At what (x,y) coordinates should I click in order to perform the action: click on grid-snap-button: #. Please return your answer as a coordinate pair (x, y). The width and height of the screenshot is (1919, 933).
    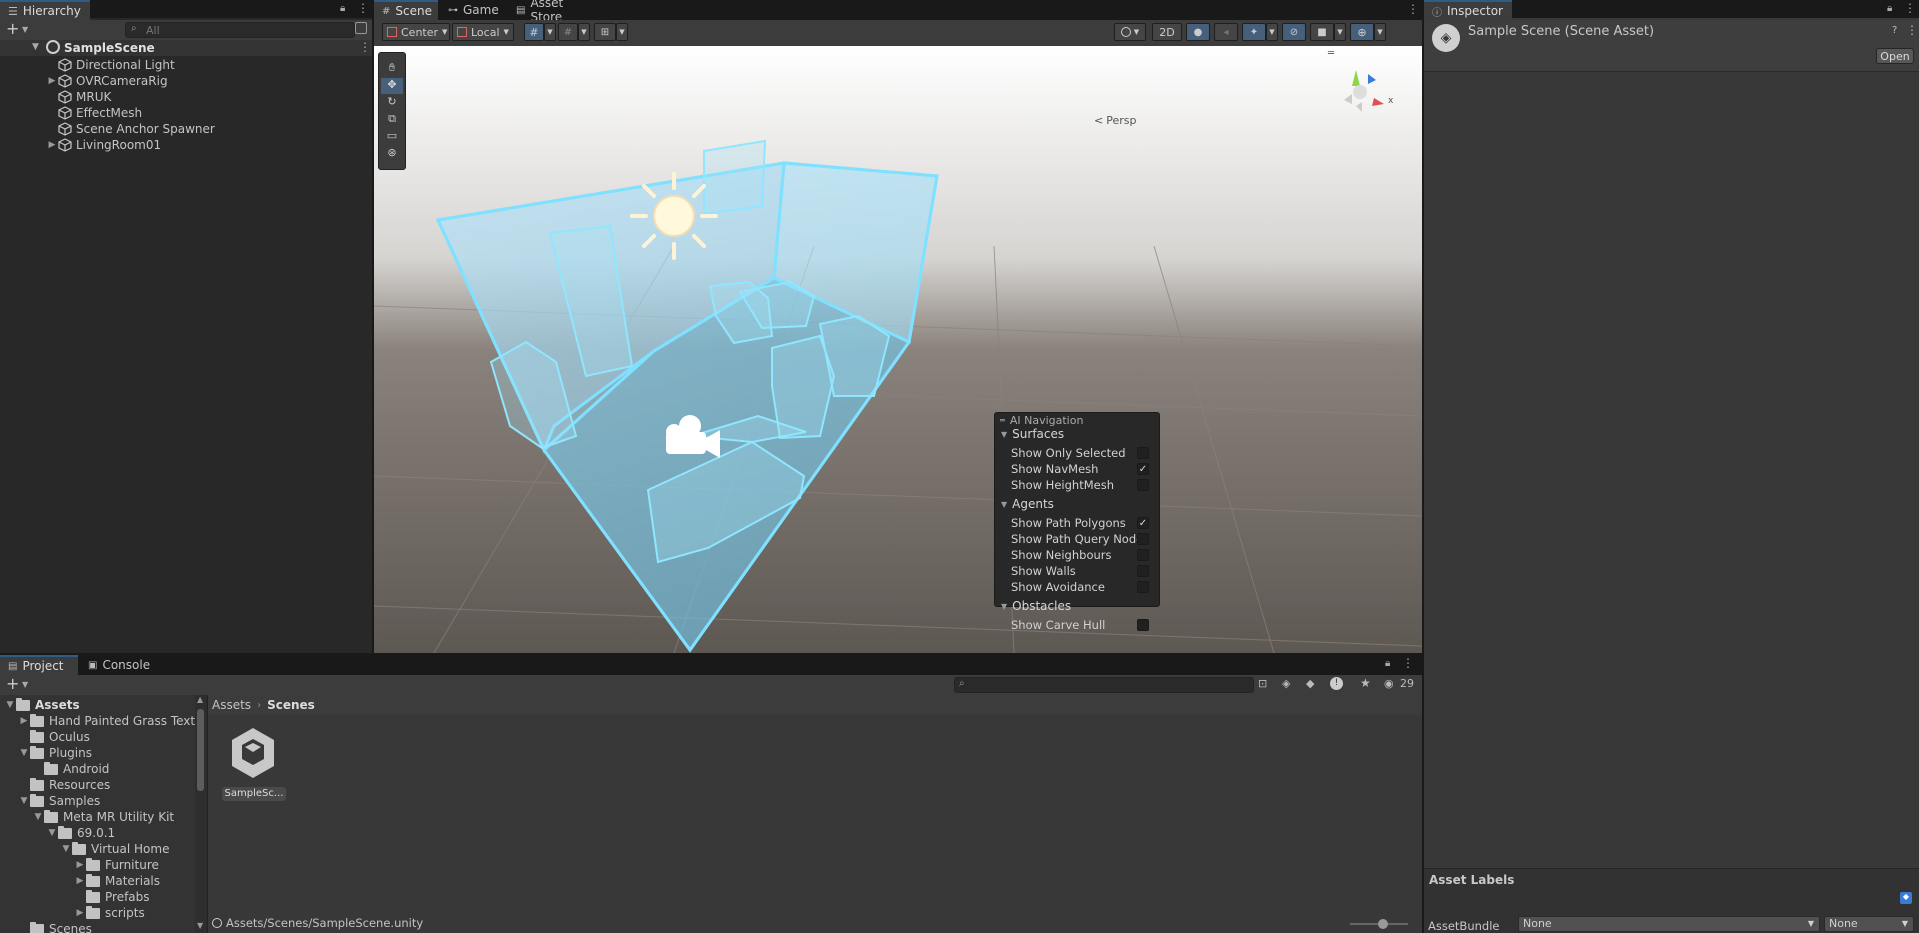
    Looking at the image, I should click on (534, 32).